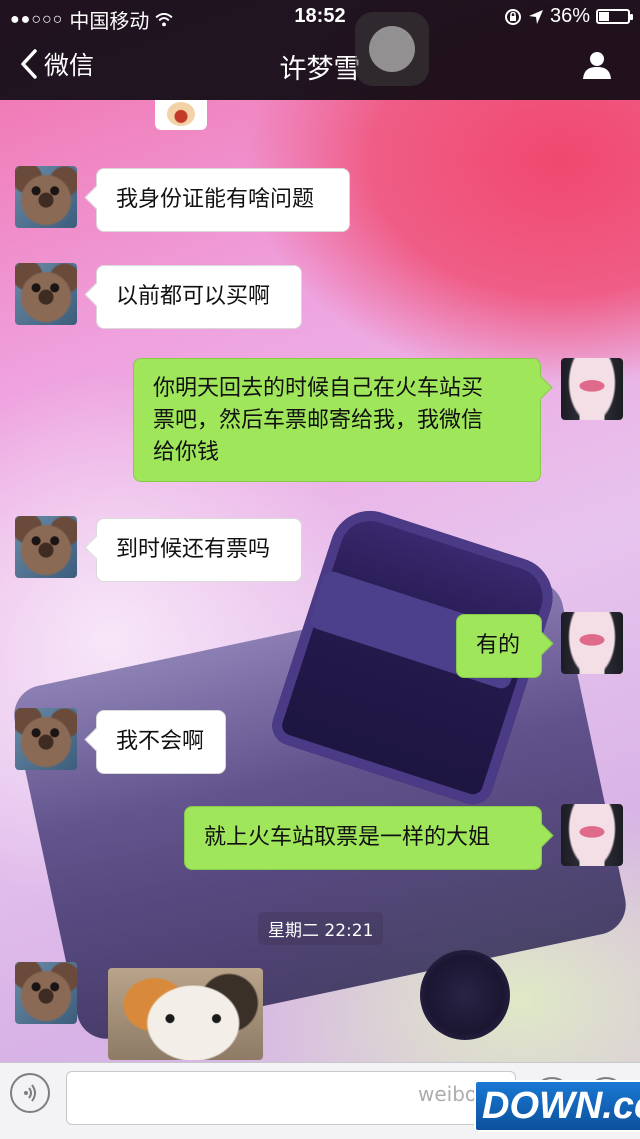  What do you see at coordinates (569, 16) in the screenshot?
I see `battery-percent: 36%` at bounding box center [569, 16].